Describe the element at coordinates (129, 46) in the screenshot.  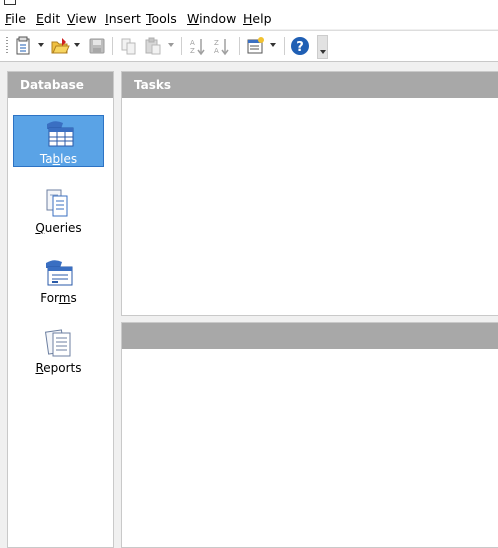
I see `copy-icon` at that location.